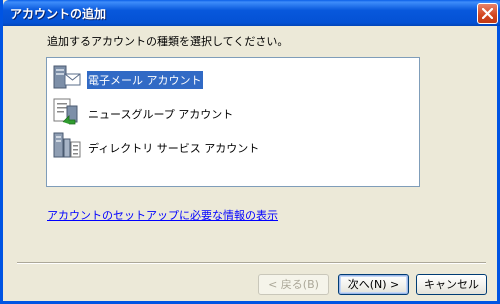 This screenshot has height=304, width=500. What do you see at coordinates (67, 145) in the screenshot?
I see `directory-service-icon` at bounding box center [67, 145].